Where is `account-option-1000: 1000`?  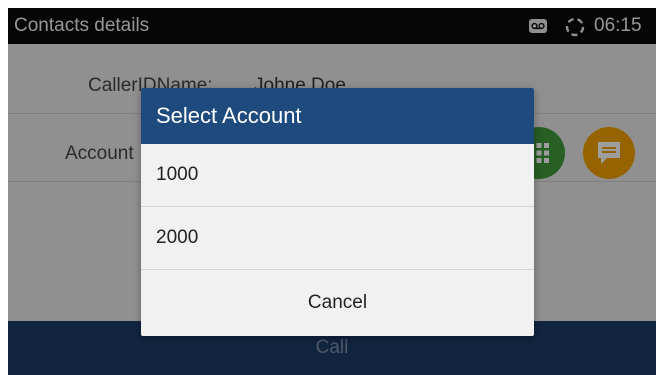 account-option-1000: 1000 is located at coordinates (337, 175).